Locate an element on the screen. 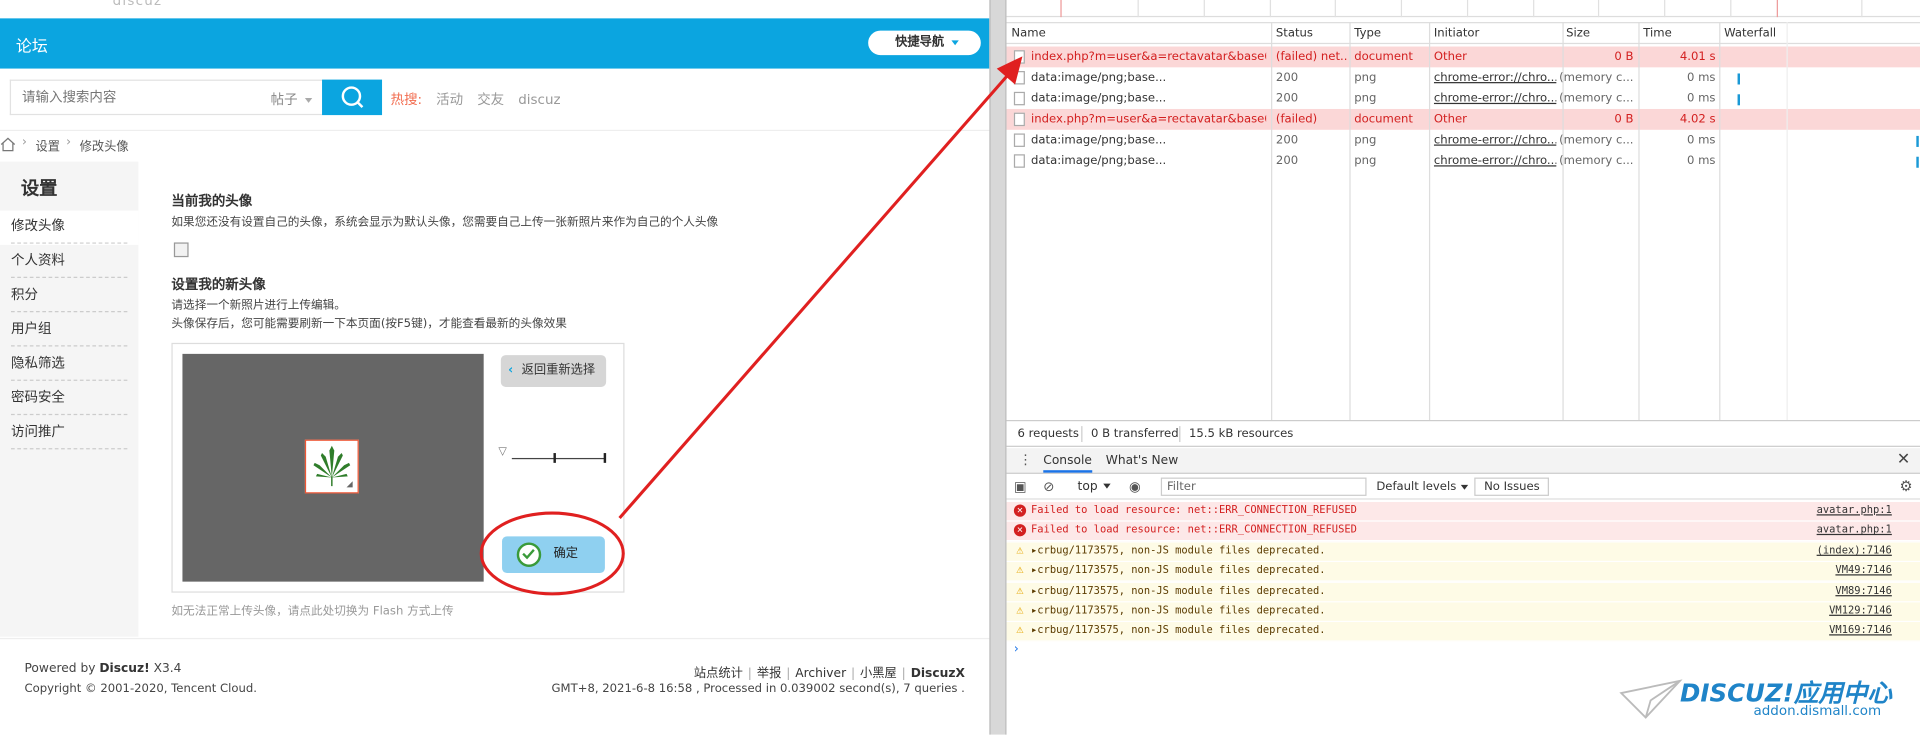 This screenshot has height=735, width=1920. message-source-link: VM49:7146 is located at coordinates (1863, 571).